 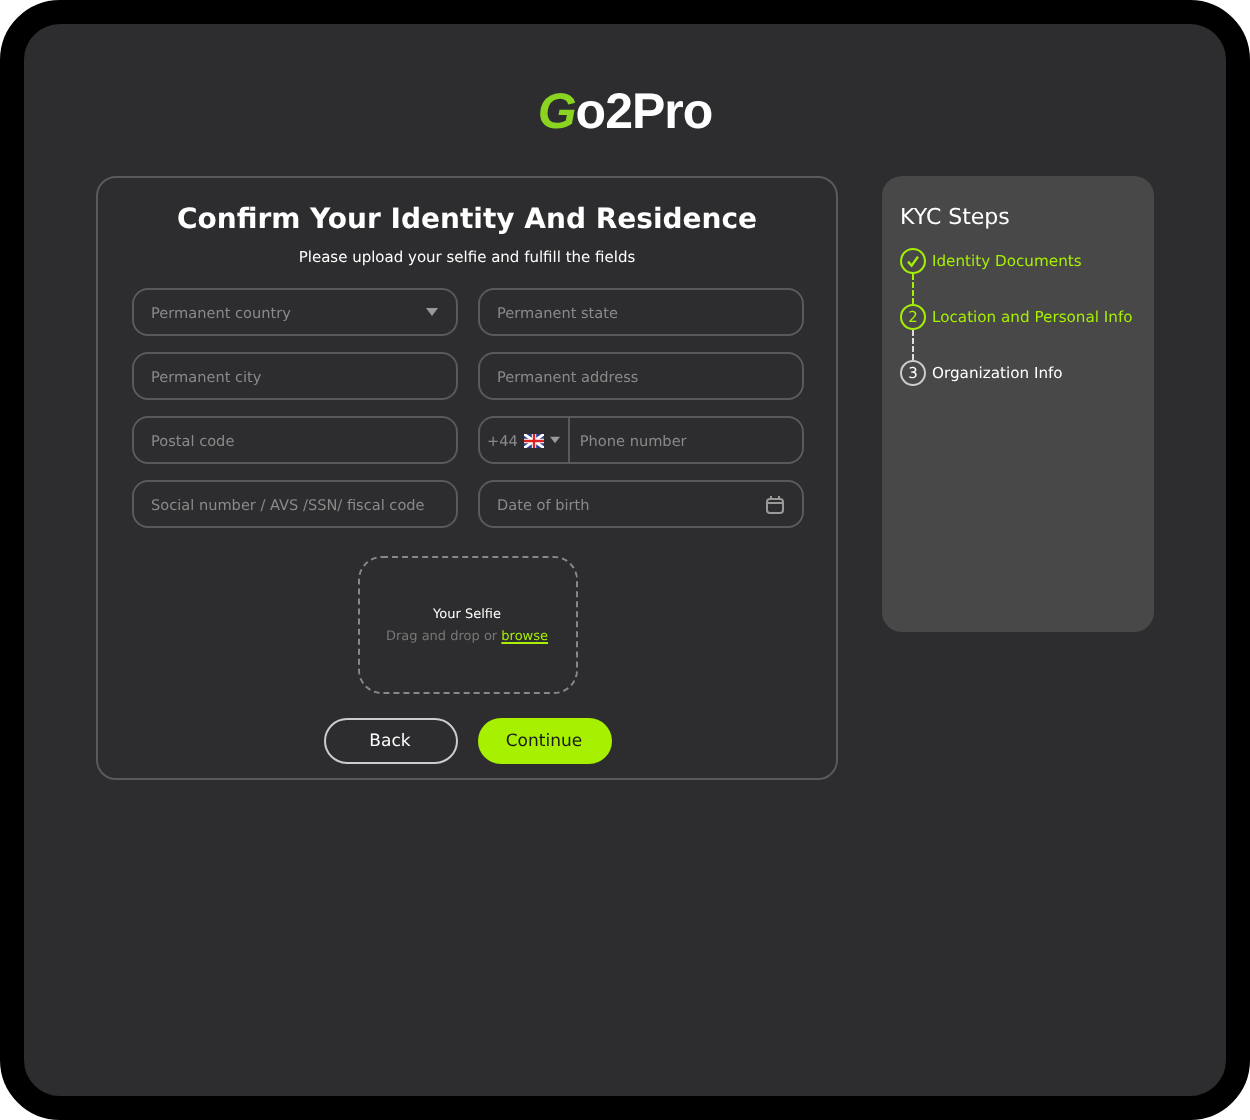 I want to click on continue-button: Continue, so click(x=544, y=741).